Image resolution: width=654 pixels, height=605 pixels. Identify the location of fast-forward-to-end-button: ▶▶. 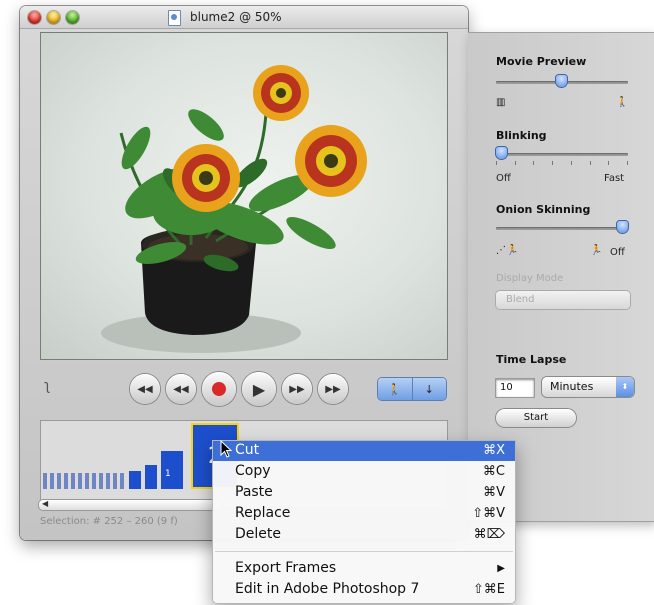
(333, 389).